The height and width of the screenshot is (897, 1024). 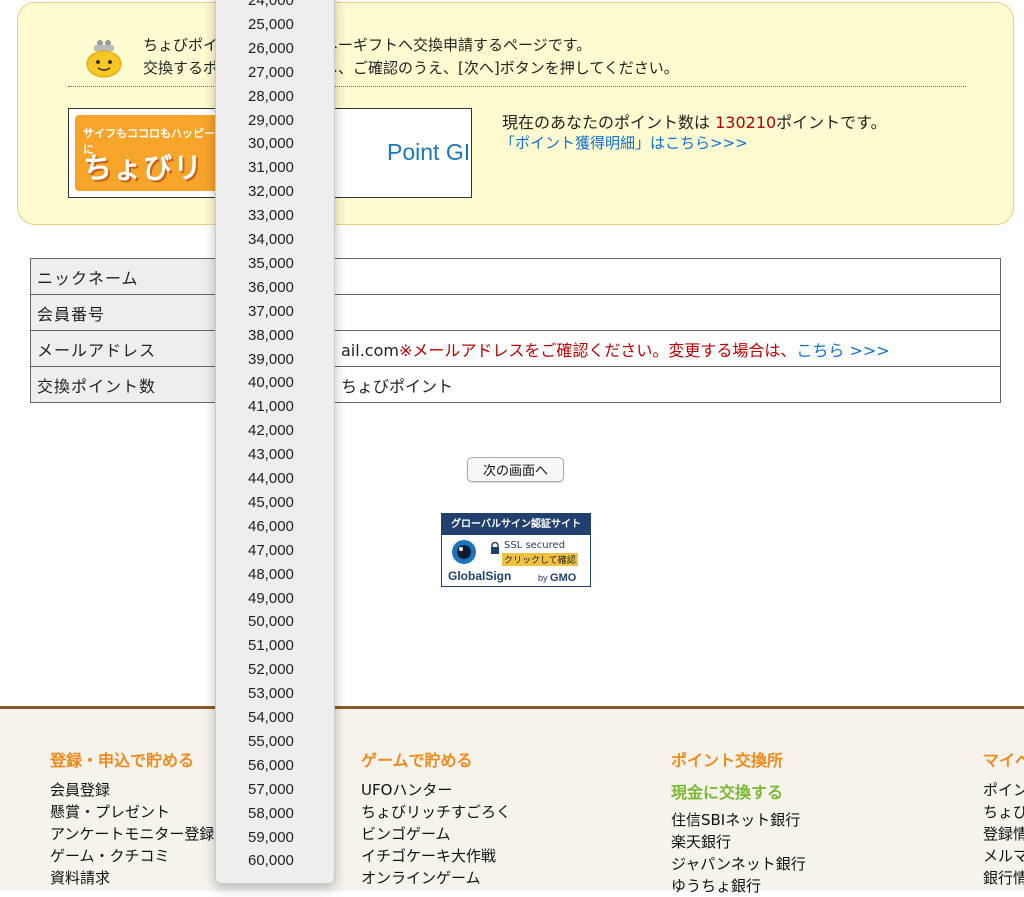 I want to click on dropdown-option: 48,000, so click(x=275, y=575).